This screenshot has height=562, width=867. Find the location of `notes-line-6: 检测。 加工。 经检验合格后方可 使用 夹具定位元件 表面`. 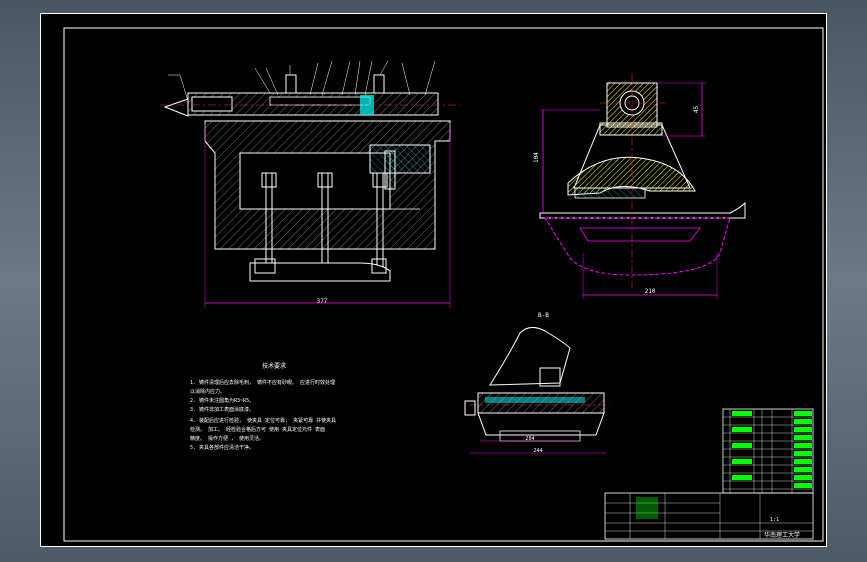

notes-line-6: 检测。 加工。 经检验合格后方可 使用 夹具定位元件 表面 is located at coordinates (257, 429).